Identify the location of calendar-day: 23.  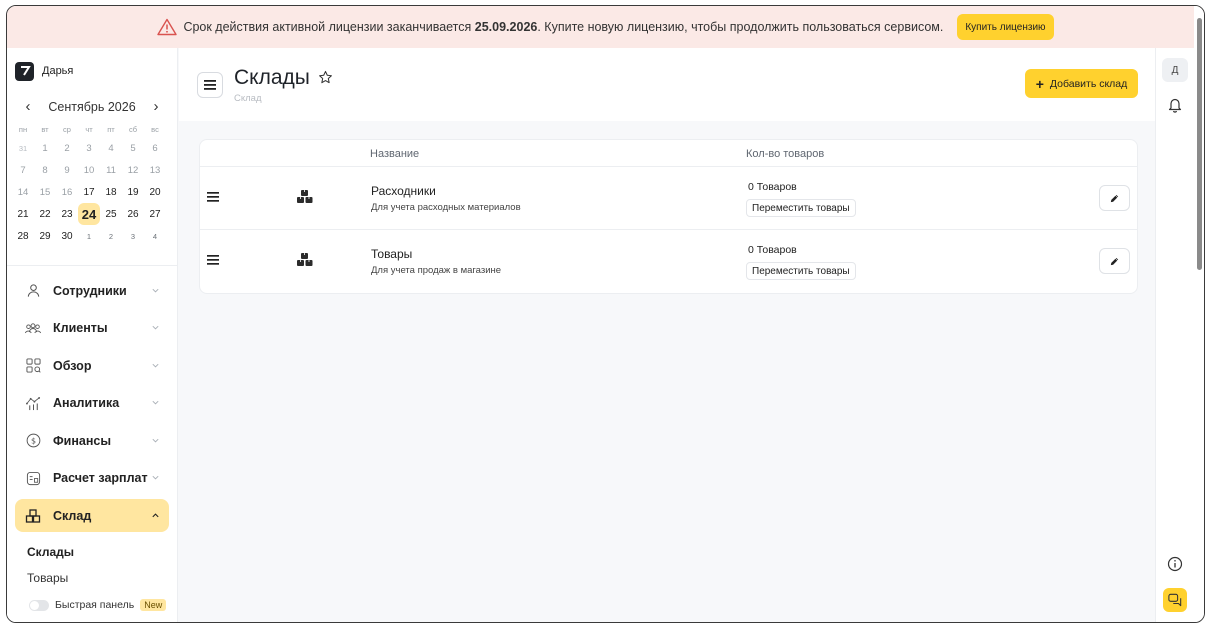
(67, 214).